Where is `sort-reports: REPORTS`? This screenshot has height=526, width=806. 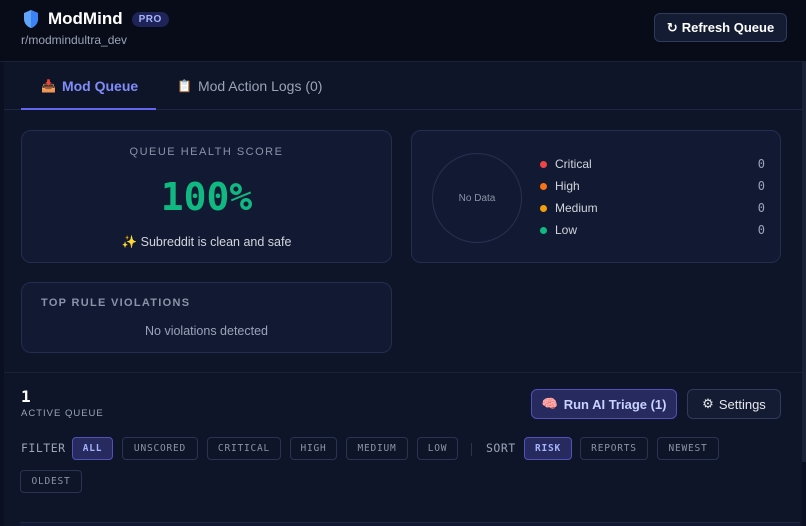
sort-reports: REPORTS is located at coordinates (614, 448).